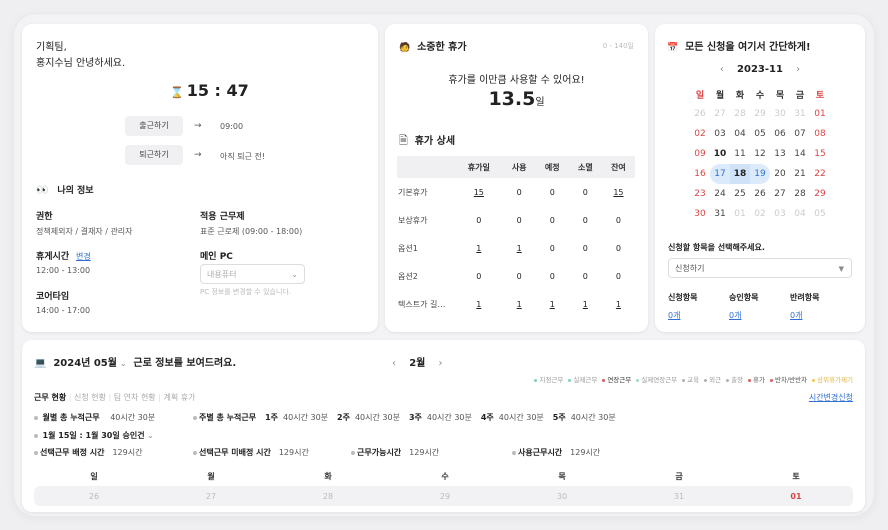 Image resolution: width=888 pixels, height=530 pixels. I want to click on clock: ⌛ 15 : 47, so click(209, 90).